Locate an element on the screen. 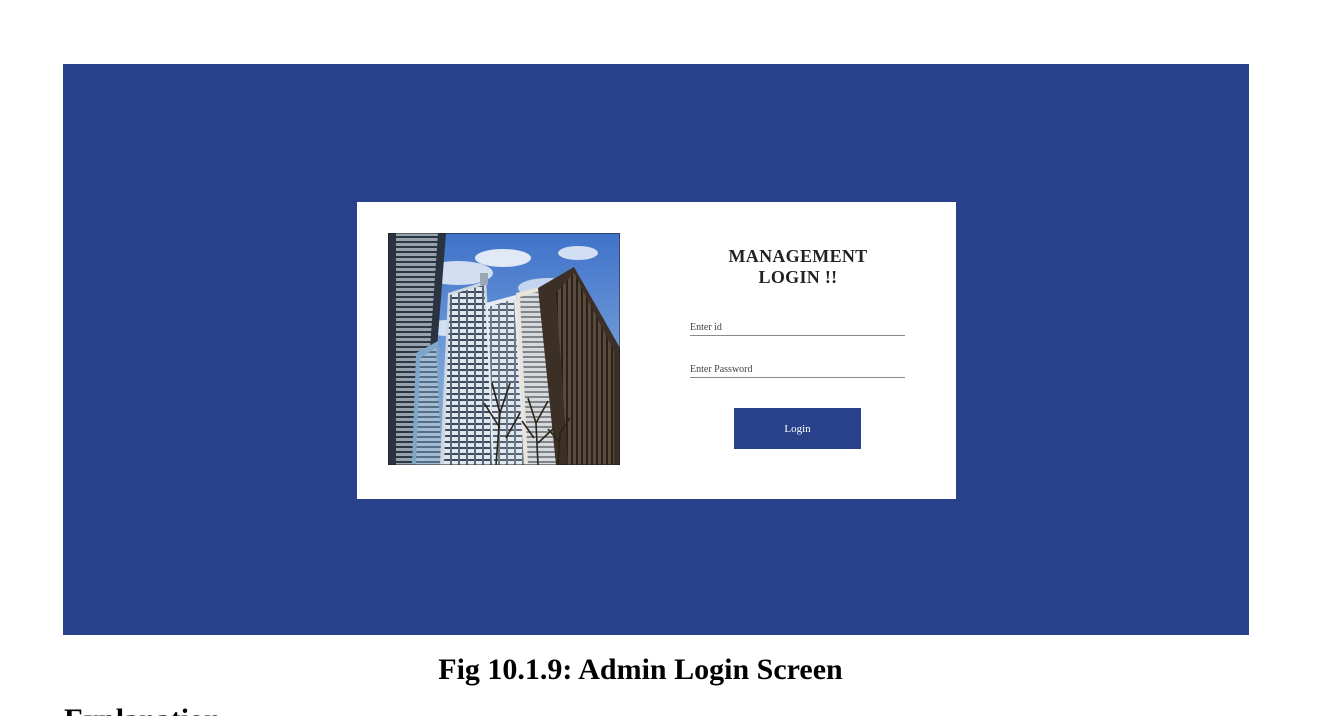  next-section-heading: Explanation is located at coordinates (142, 709).